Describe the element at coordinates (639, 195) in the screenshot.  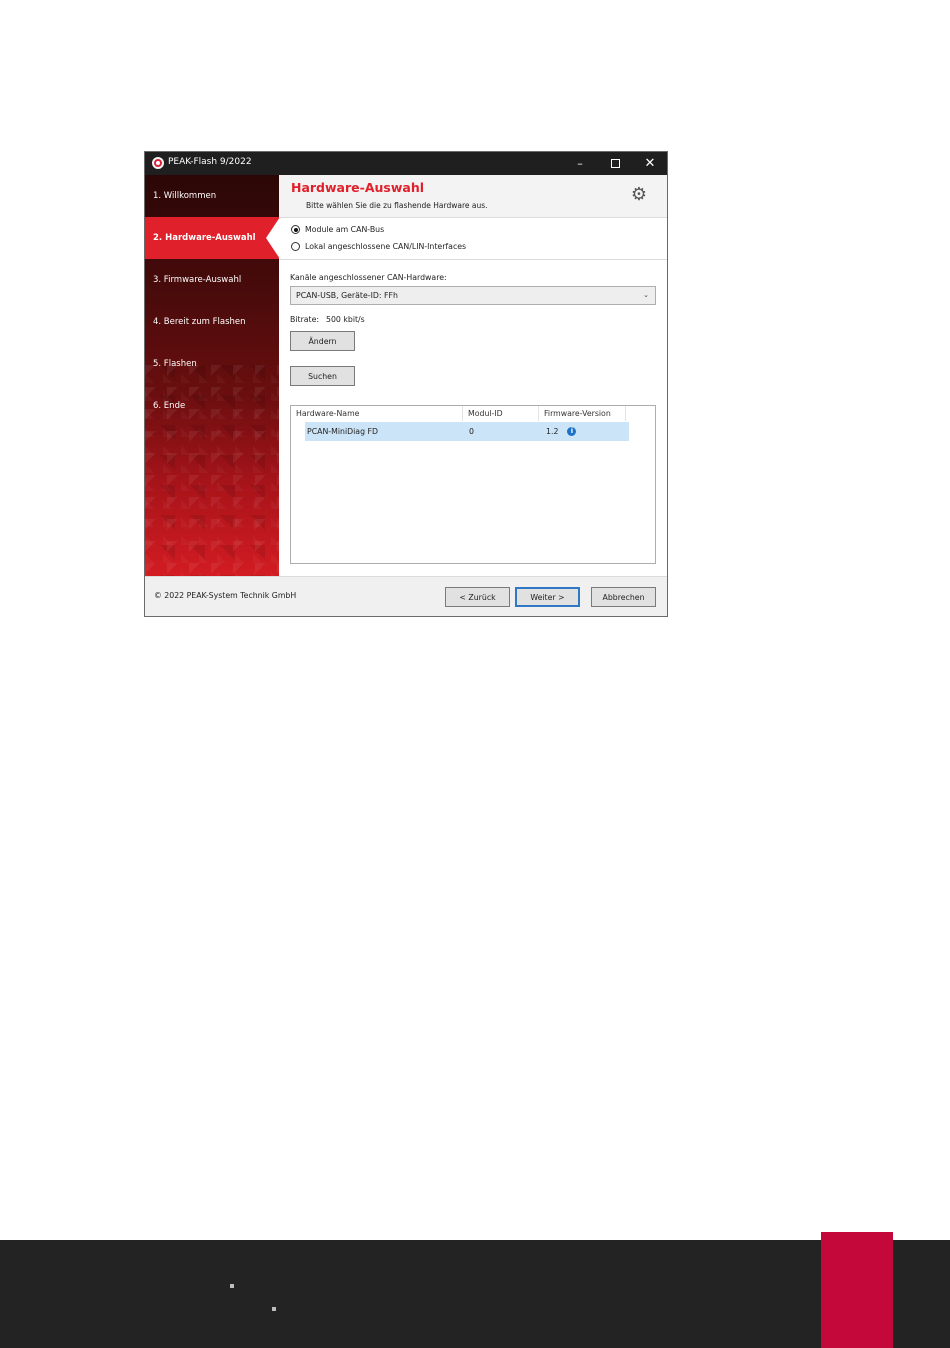
I see `gear-icon: ⚙` at that location.